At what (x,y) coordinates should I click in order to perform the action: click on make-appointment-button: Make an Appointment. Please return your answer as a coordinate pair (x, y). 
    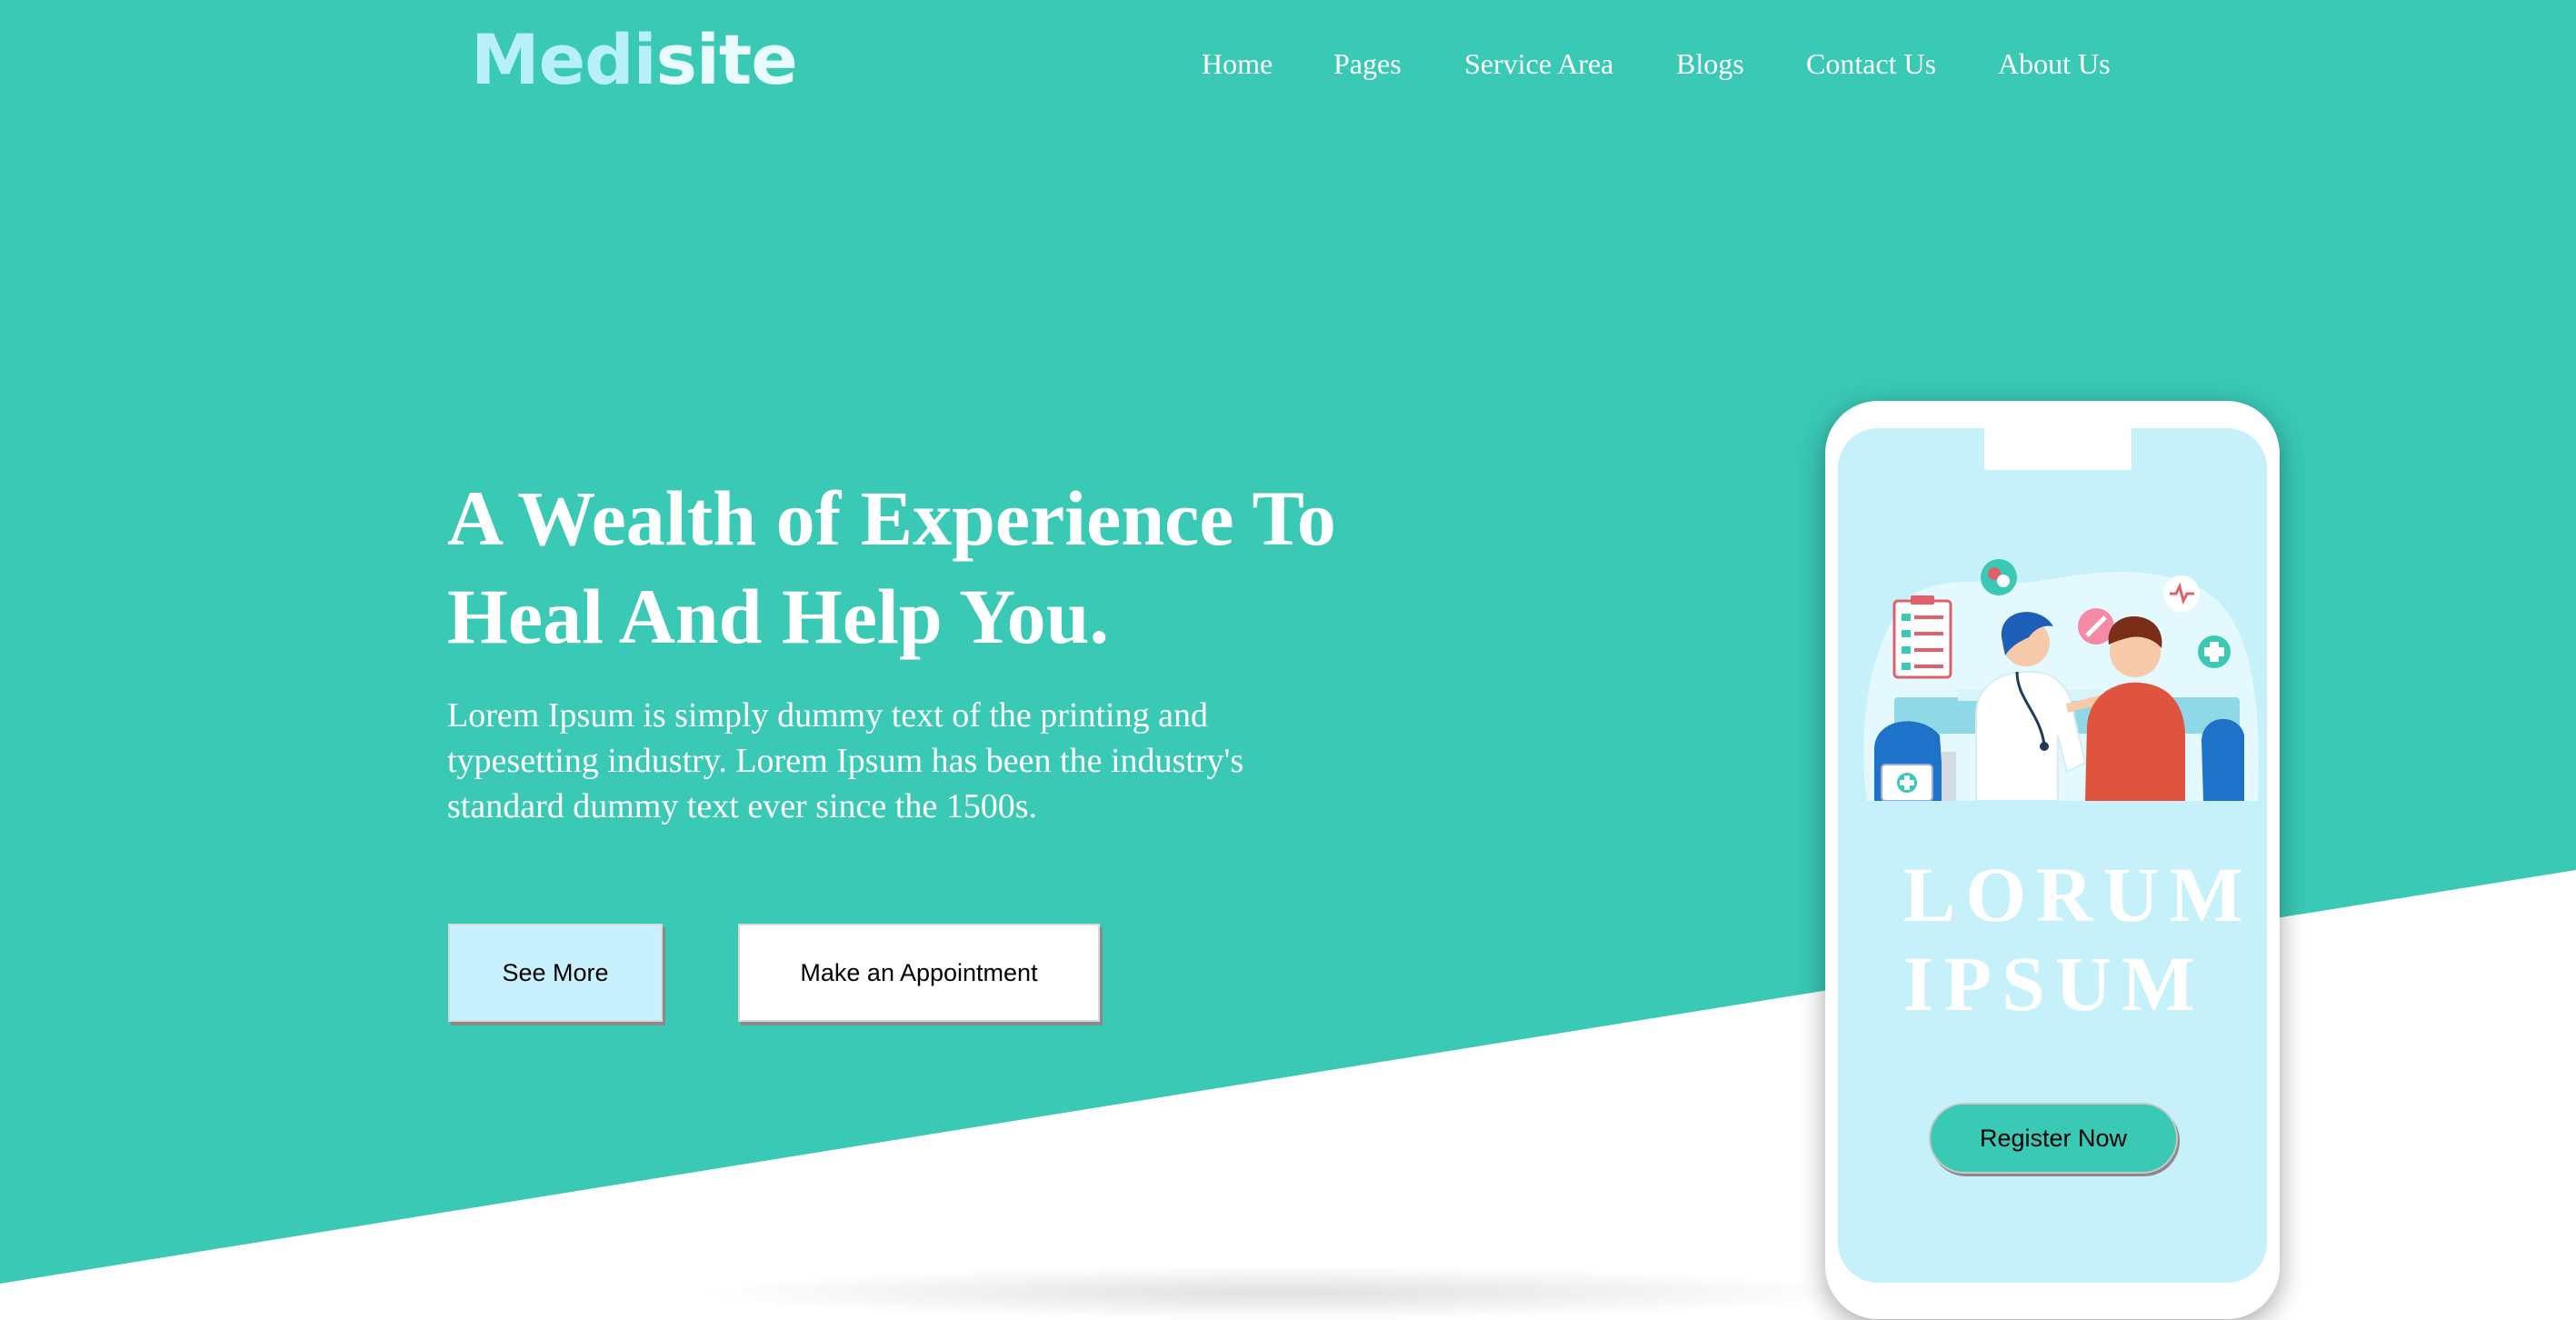
    Looking at the image, I should click on (919, 973).